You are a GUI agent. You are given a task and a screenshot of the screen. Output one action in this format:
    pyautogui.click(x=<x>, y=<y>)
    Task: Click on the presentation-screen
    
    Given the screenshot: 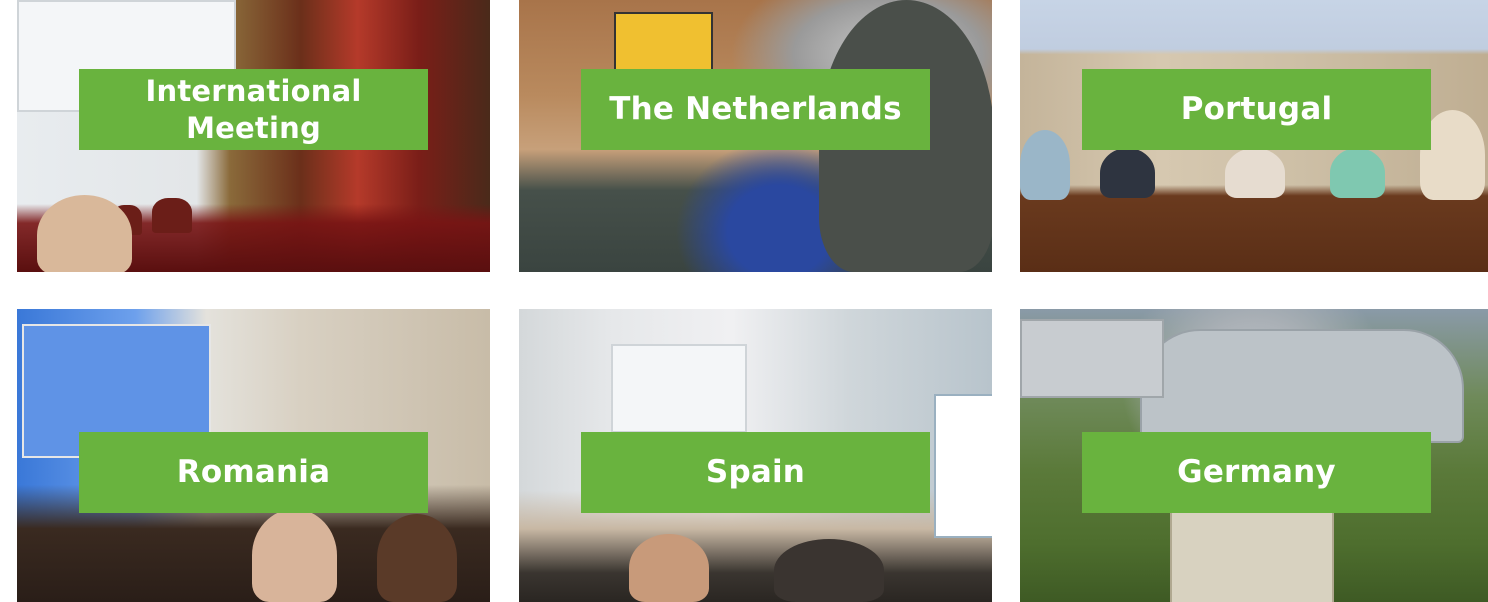 What is the action you would take?
    pyautogui.click(x=679, y=388)
    